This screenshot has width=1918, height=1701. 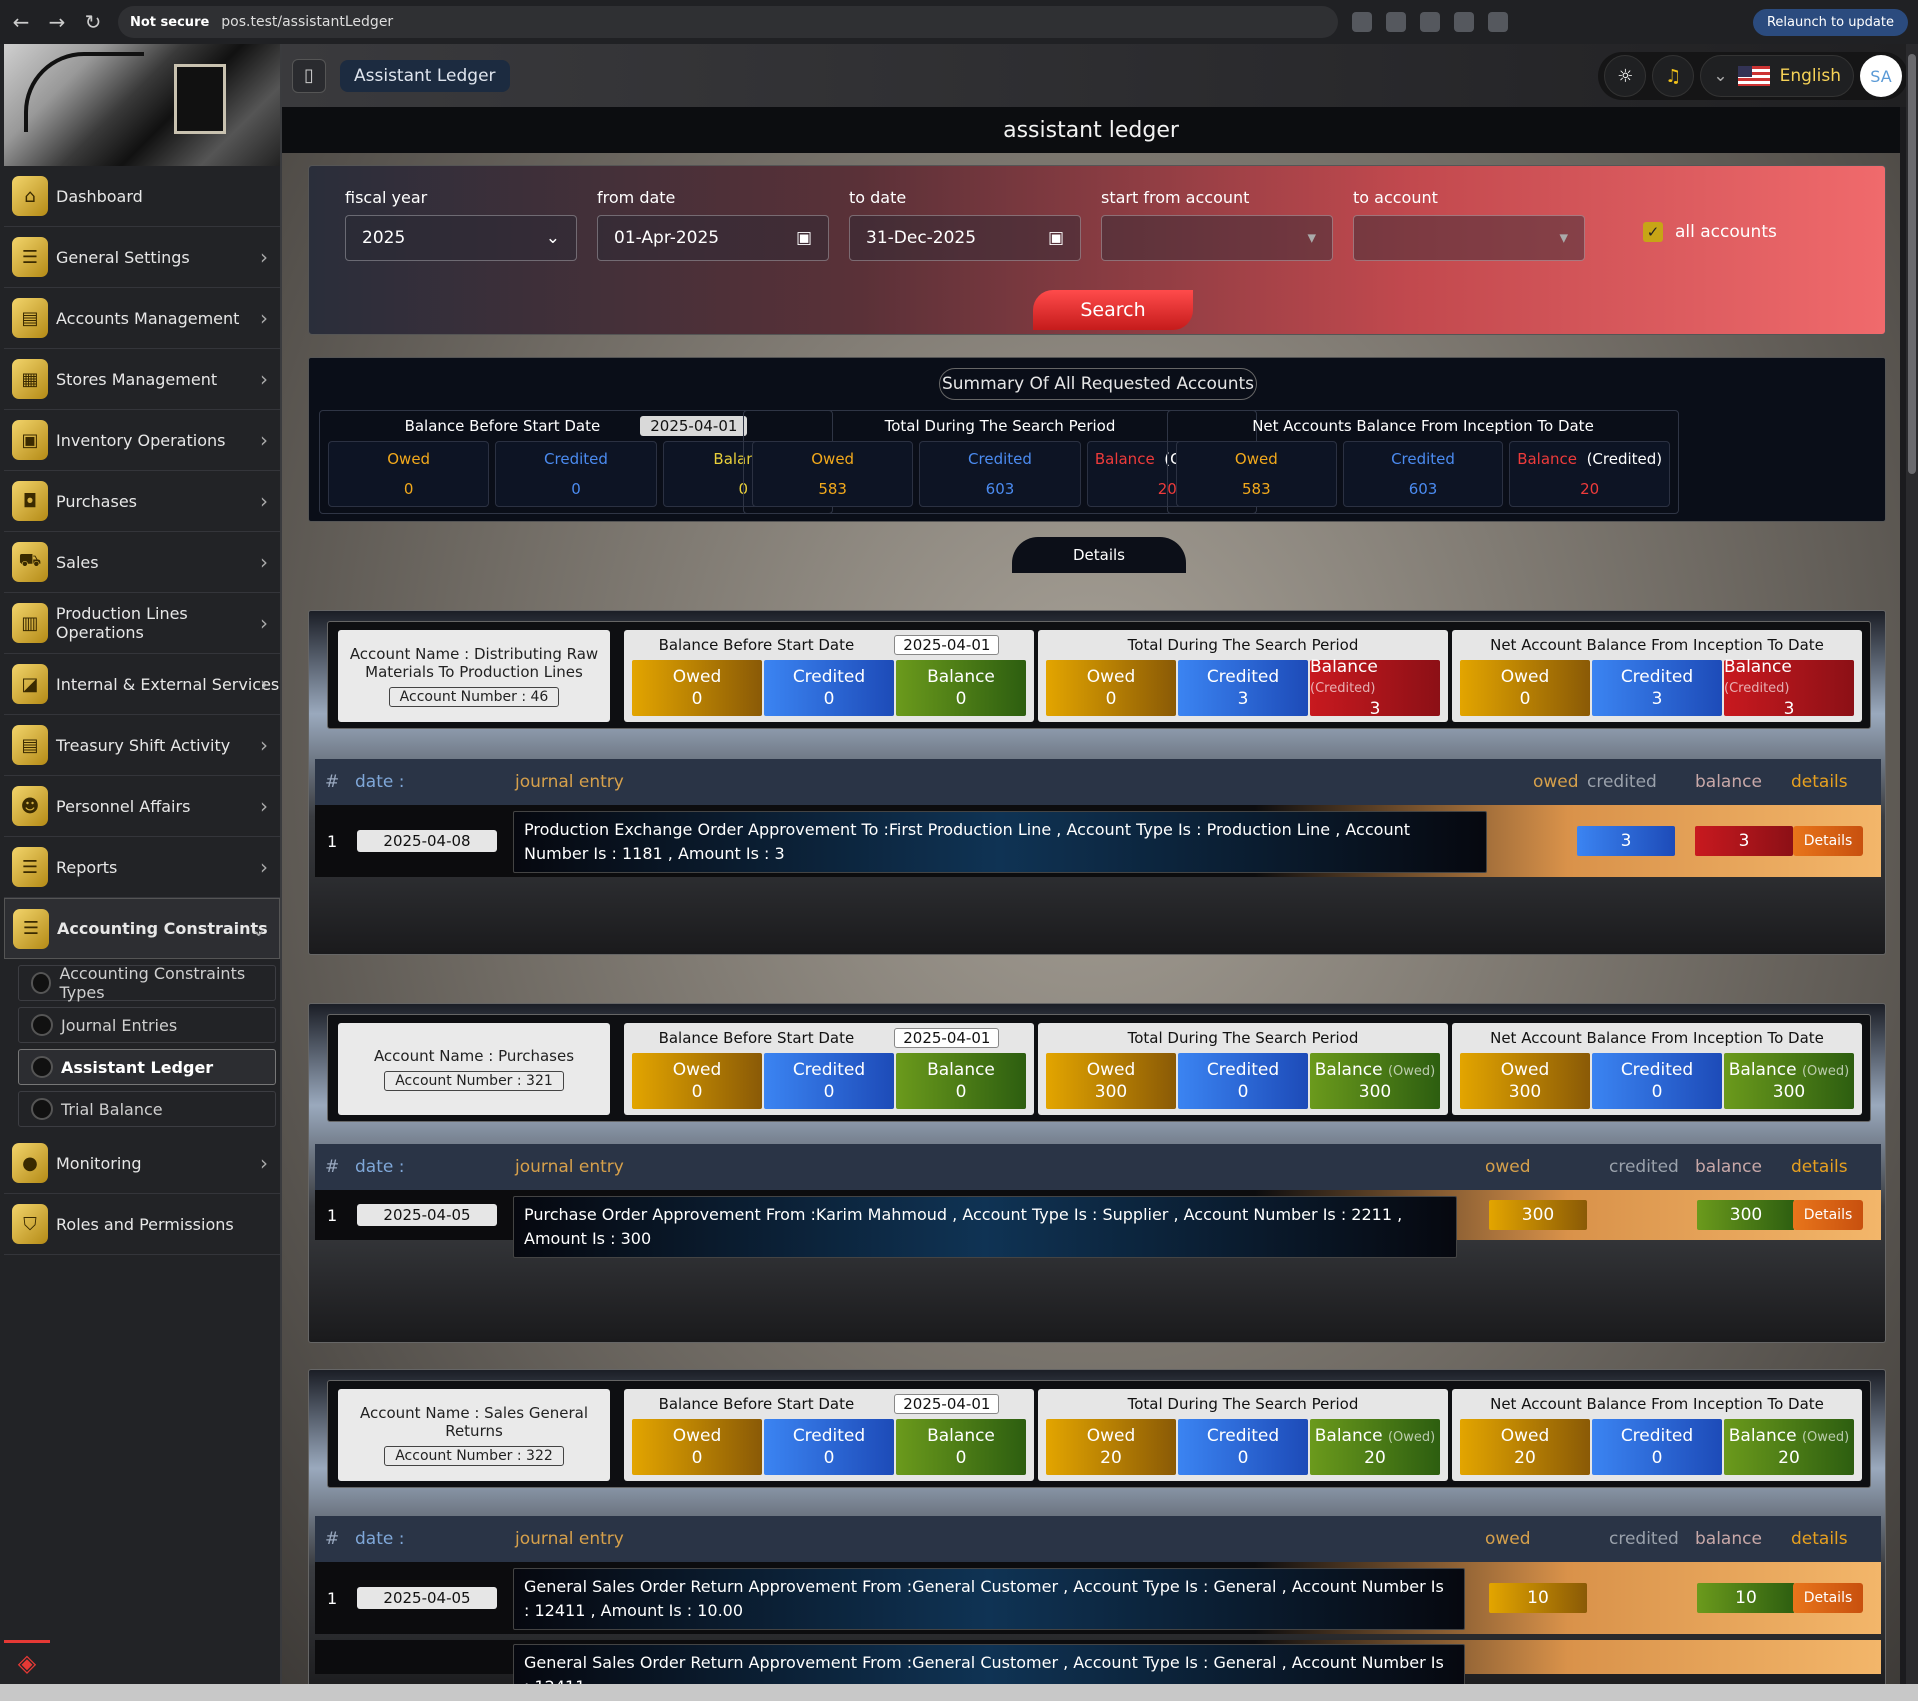 I want to click on account-during-credited: Credited 0, so click(x=1243, y=1081).